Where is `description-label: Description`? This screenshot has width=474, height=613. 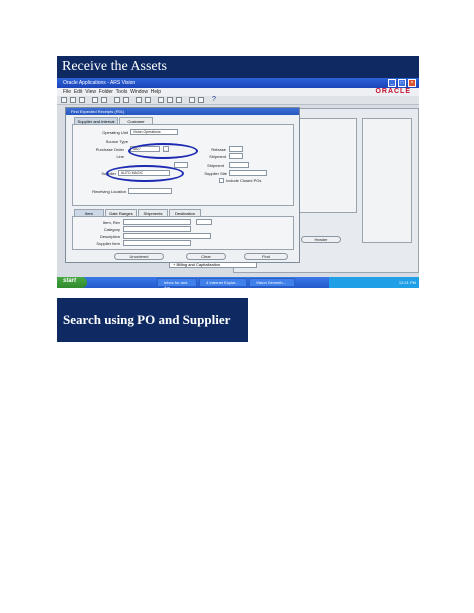 description-label: Description is located at coordinates (109, 236).